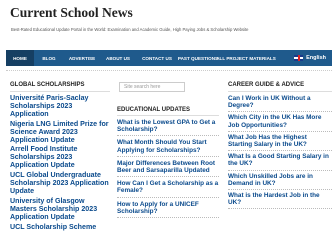 This screenshot has width=336, height=252. What do you see at coordinates (280, 201) in the screenshot?
I see `list-item: What is the Hardest Job in the UK?` at bounding box center [280, 201].